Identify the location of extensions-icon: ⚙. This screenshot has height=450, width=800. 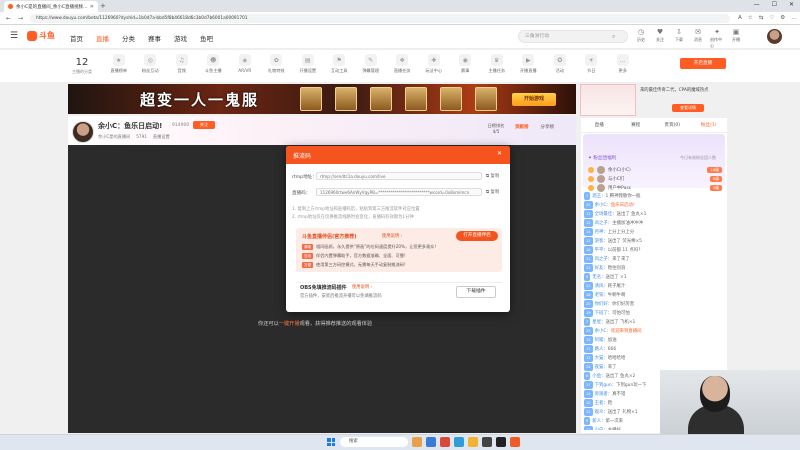
(782, 18).